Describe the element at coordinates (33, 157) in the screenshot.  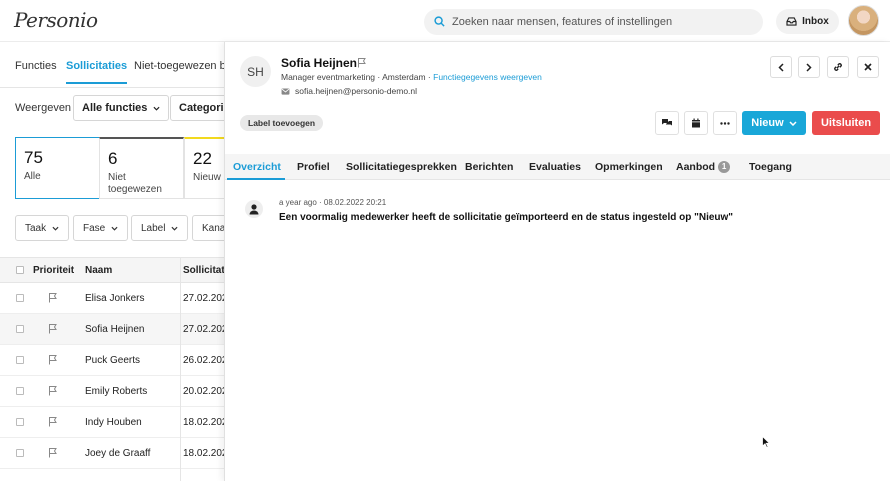
I see `stat-count: 75` at that location.